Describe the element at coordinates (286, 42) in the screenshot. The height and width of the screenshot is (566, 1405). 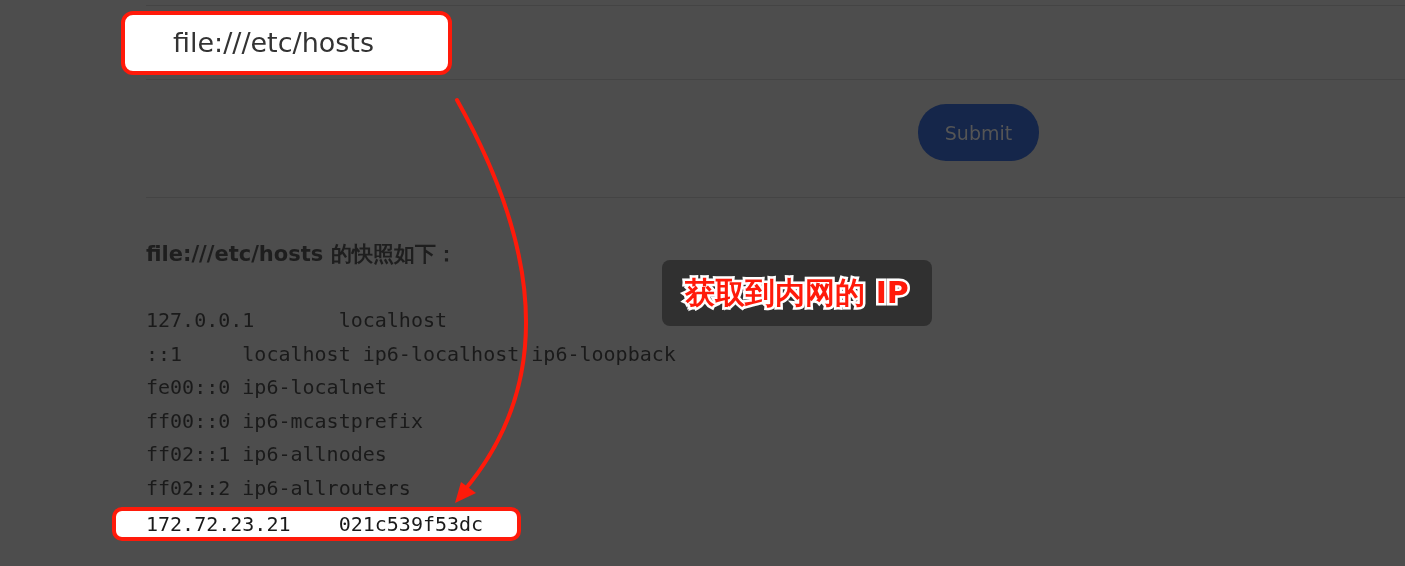
I see `url-field: file:///etc/hosts` at that location.